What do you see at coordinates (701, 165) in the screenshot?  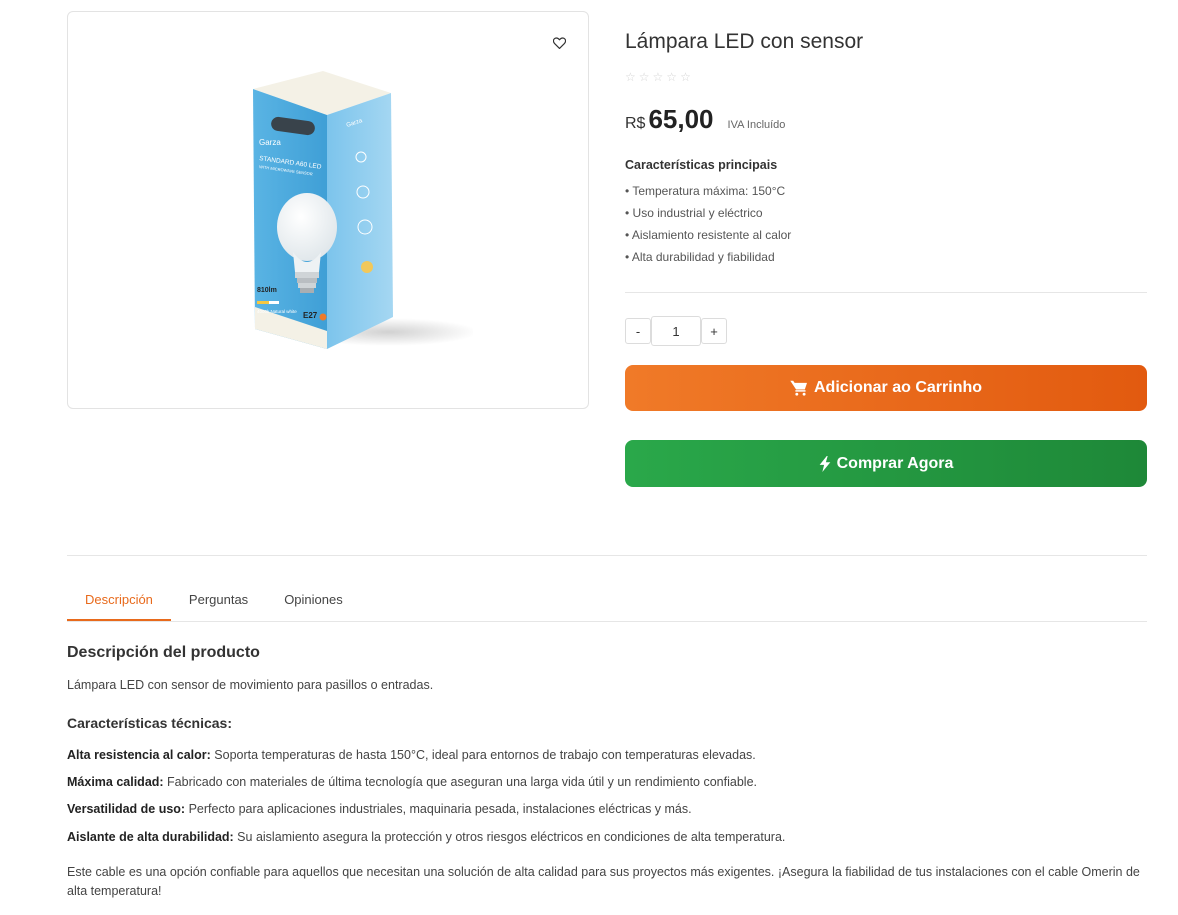 I see `features-title: Características principais` at bounding box center [701, 165].